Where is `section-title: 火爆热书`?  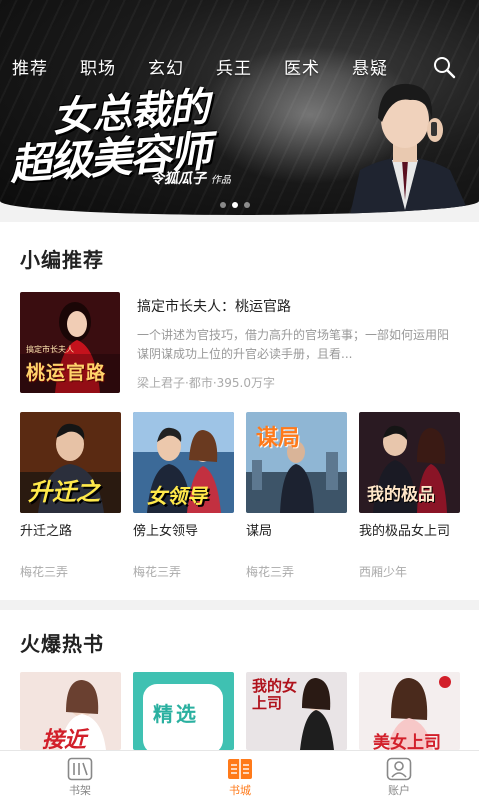 section-title: 火爆热书 is located at coordinates (62, 644).